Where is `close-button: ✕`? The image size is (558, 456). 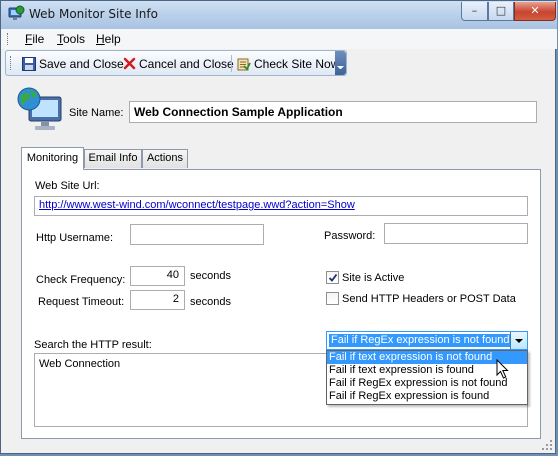 close-button: ✕ is located at coordinates (535, 11).